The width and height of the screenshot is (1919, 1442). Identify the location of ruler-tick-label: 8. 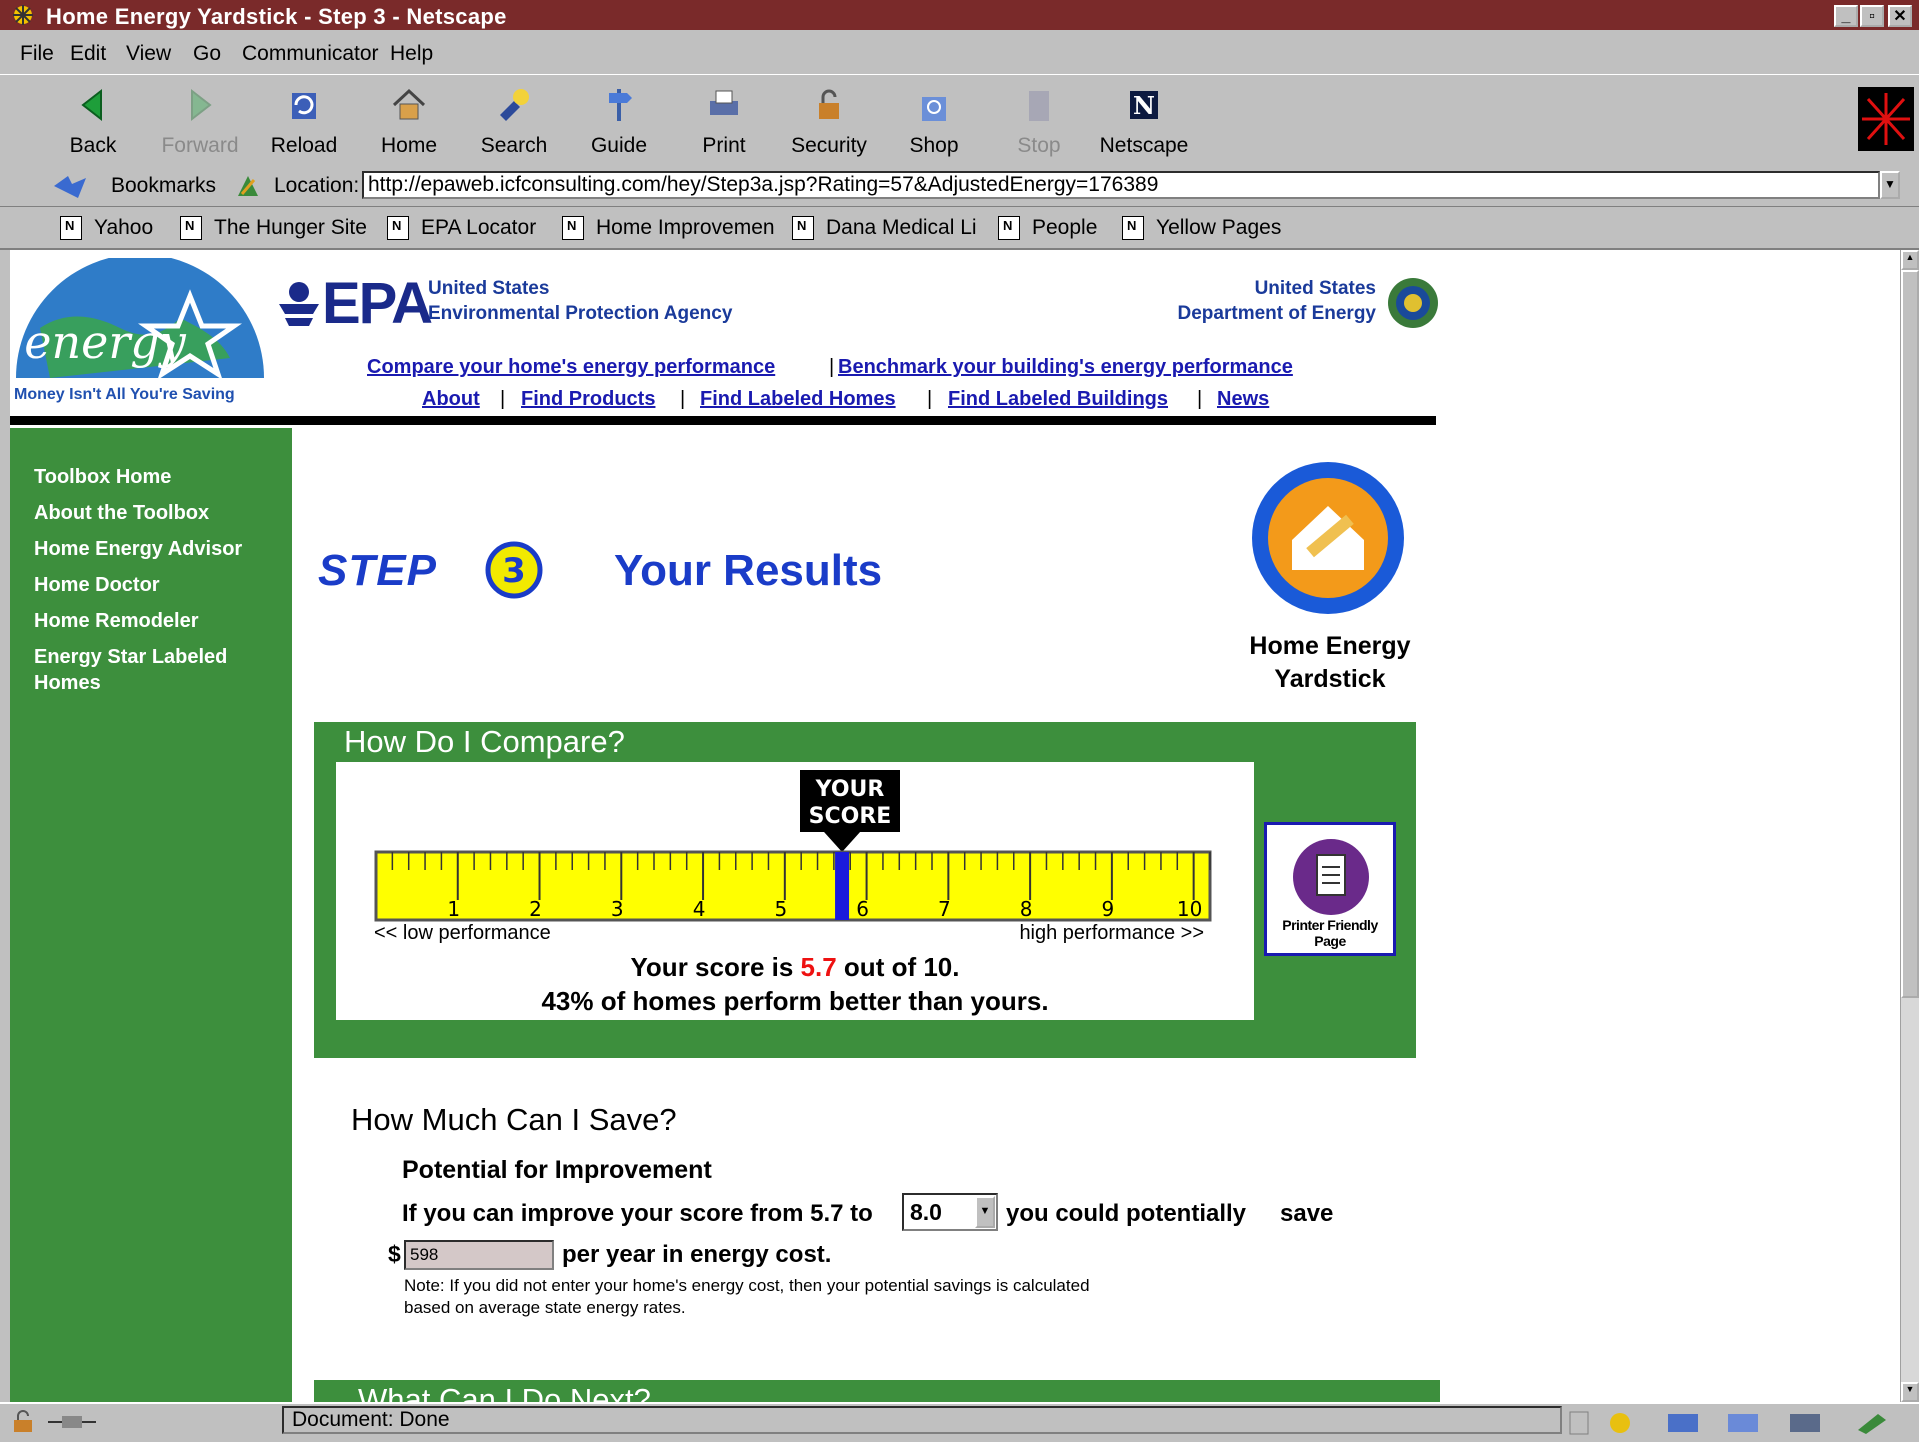
(1026, 909).